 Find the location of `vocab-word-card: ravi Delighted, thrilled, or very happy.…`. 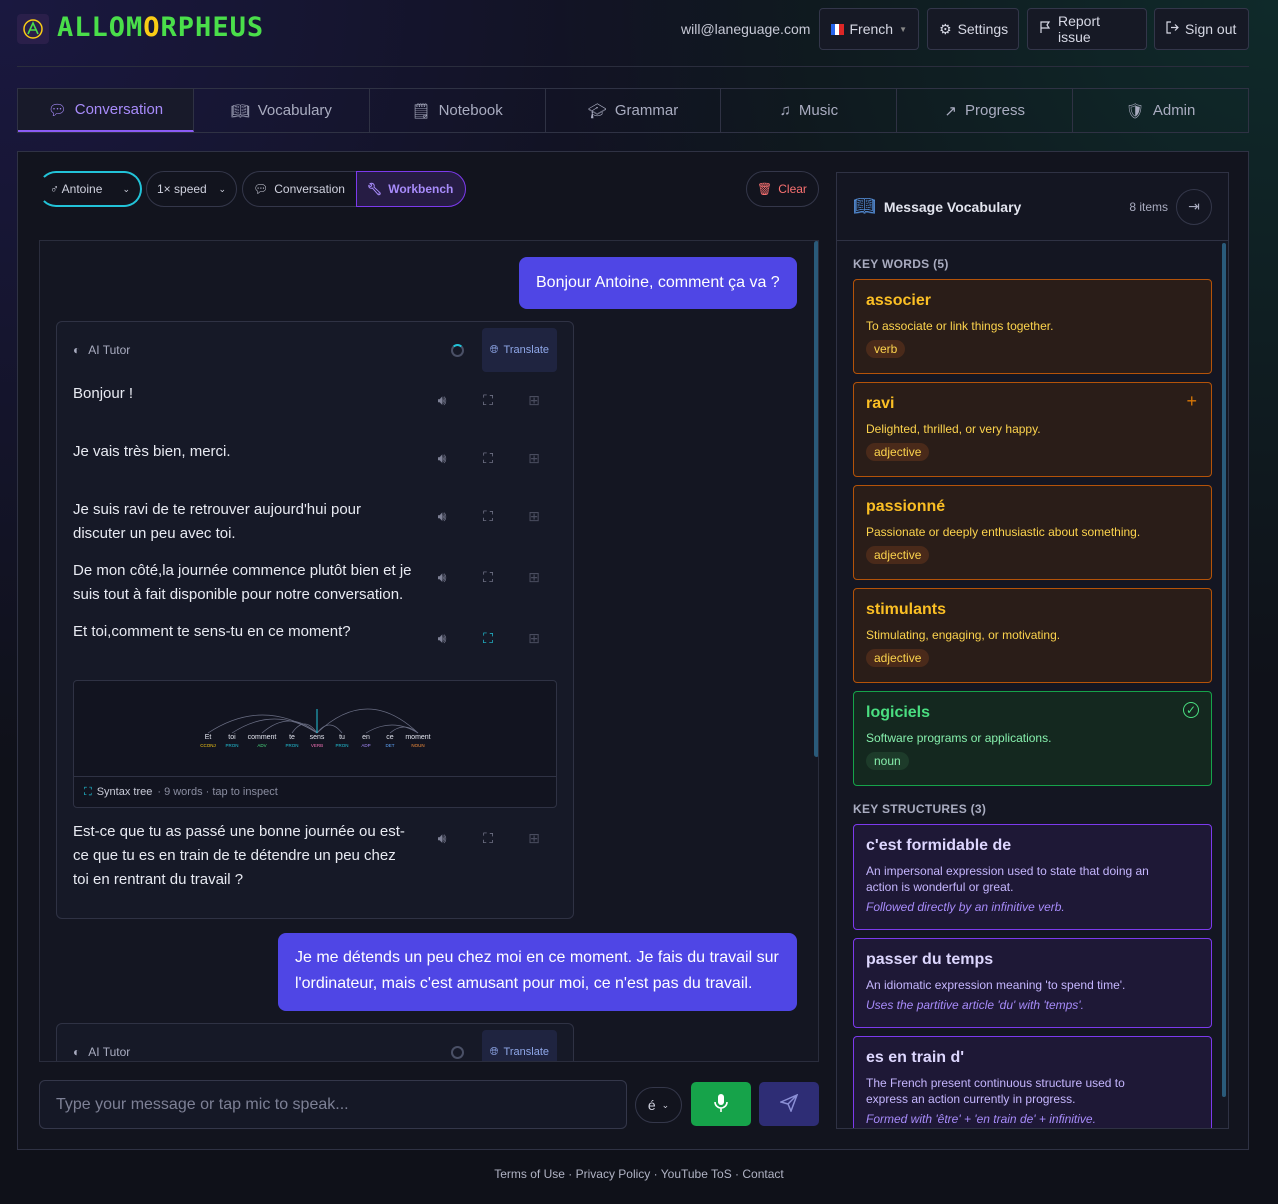

vocab-word-card: ravi Delighted, thrilled, or very happy.… is located at coordinates (1032, 429).